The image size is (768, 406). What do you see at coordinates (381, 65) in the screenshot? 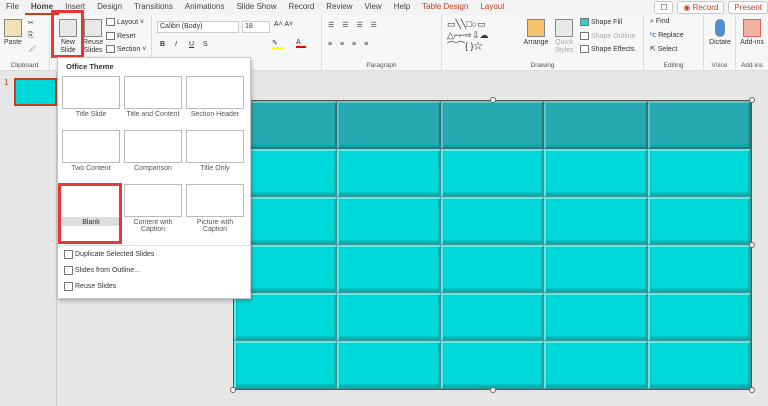
I see `paragraph-label: Paragraph` at bounding box center [381, 65].